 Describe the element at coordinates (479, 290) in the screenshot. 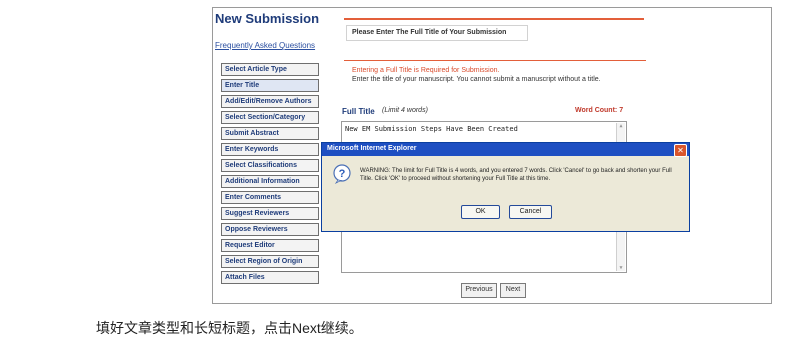

I see `previous-button: Previous` at that location.